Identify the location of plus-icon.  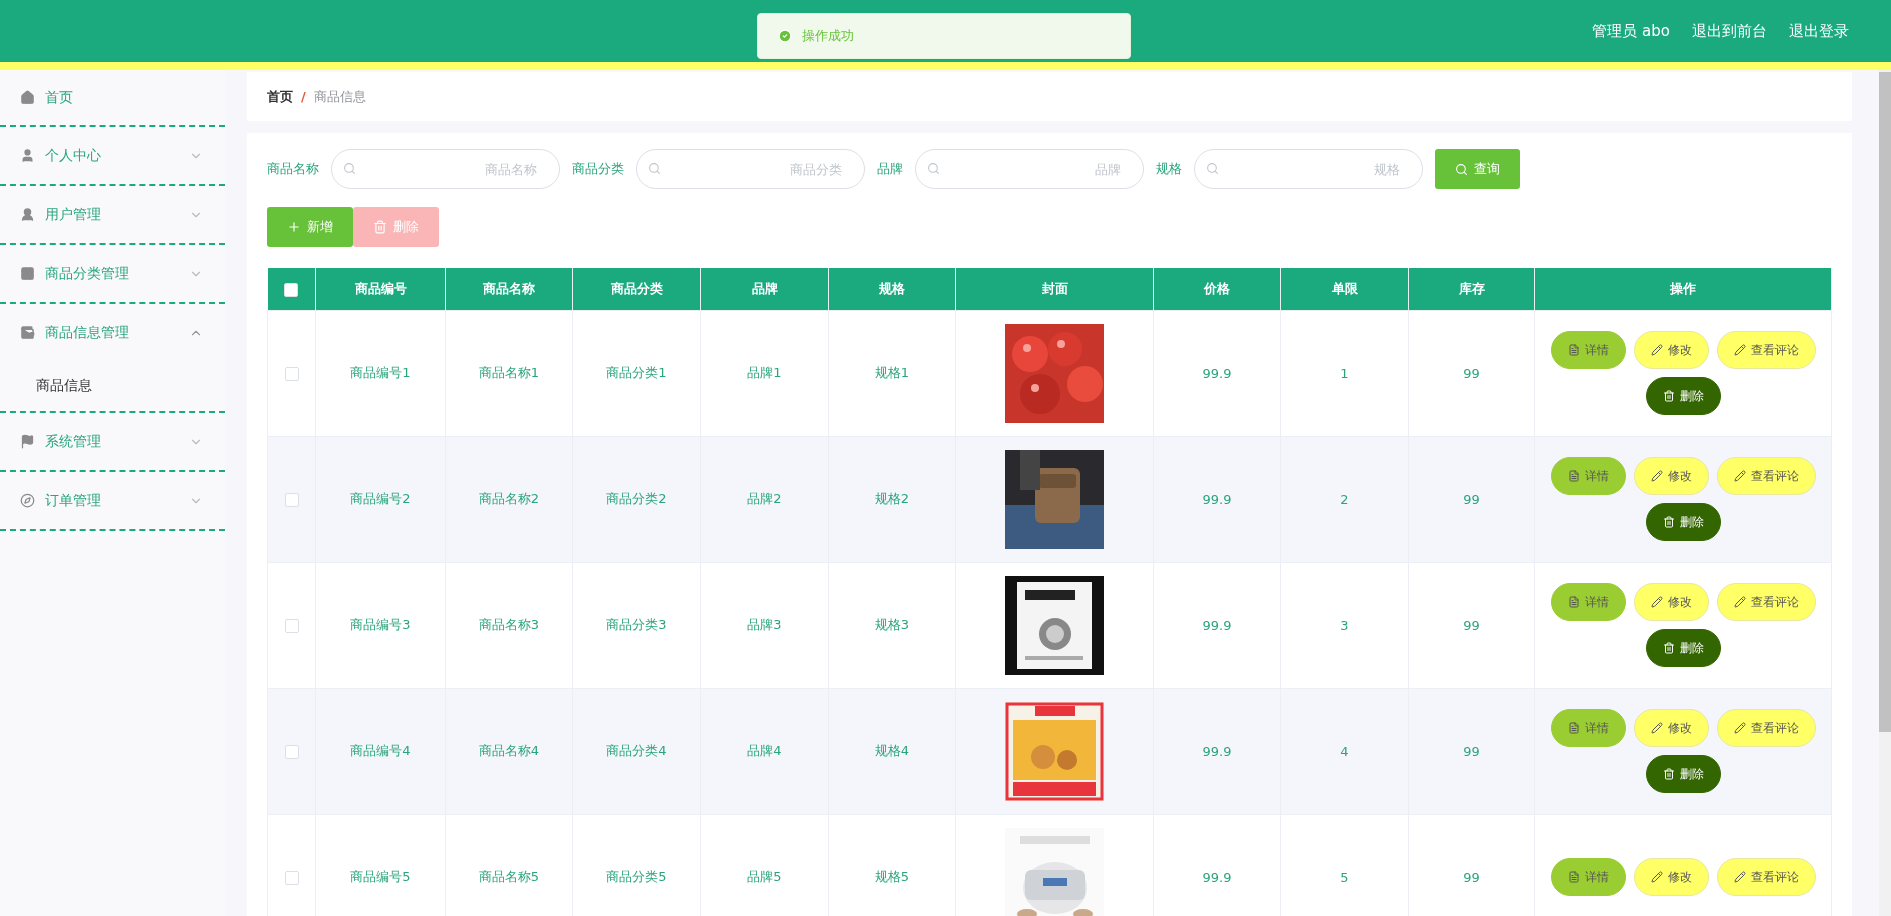
(294, 227).